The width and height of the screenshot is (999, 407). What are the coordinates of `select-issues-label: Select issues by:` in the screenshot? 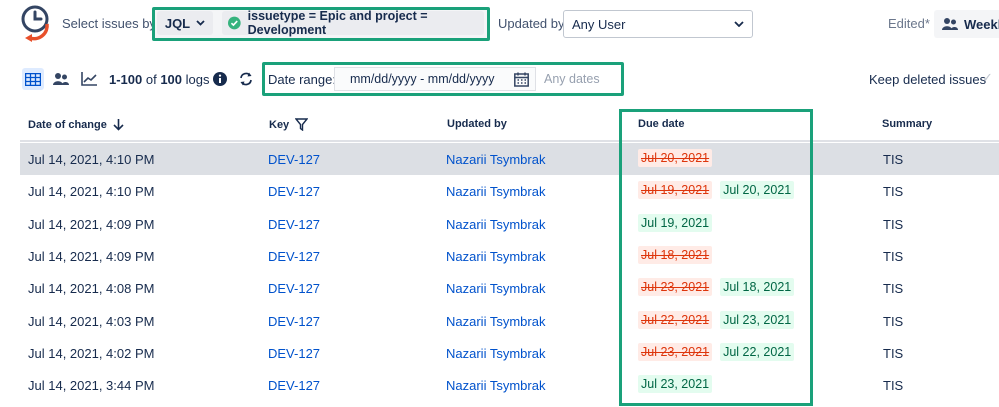 It's located at (111, 23).